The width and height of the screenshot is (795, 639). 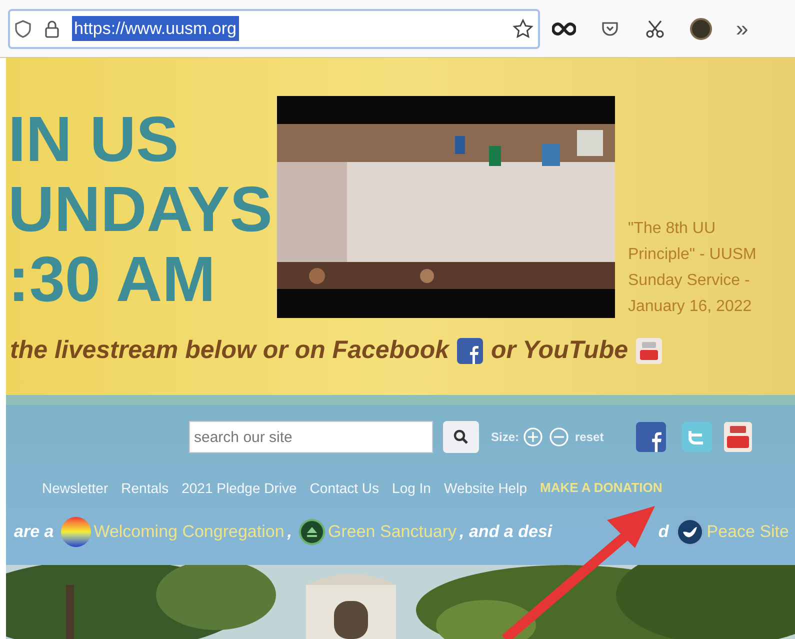 I want to click on comma-text: ,, so click(x=289, y=532).